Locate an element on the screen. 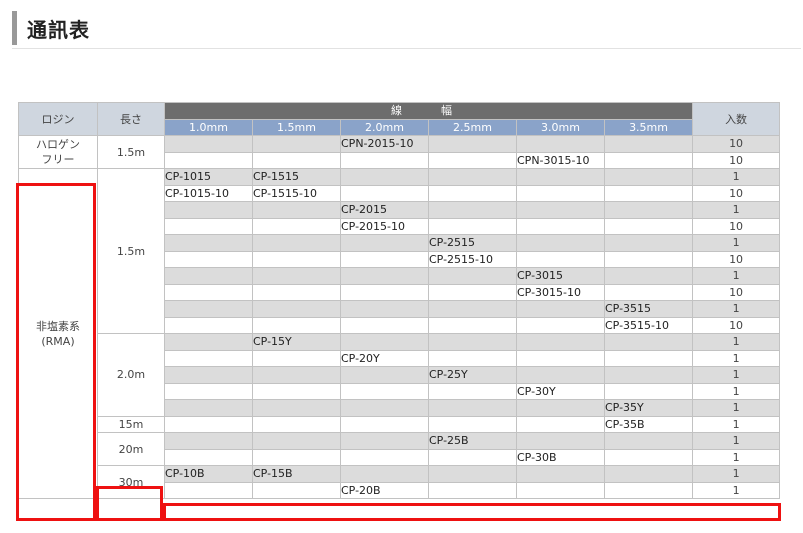  title-accent-bar is located at coordinates (14, 28).